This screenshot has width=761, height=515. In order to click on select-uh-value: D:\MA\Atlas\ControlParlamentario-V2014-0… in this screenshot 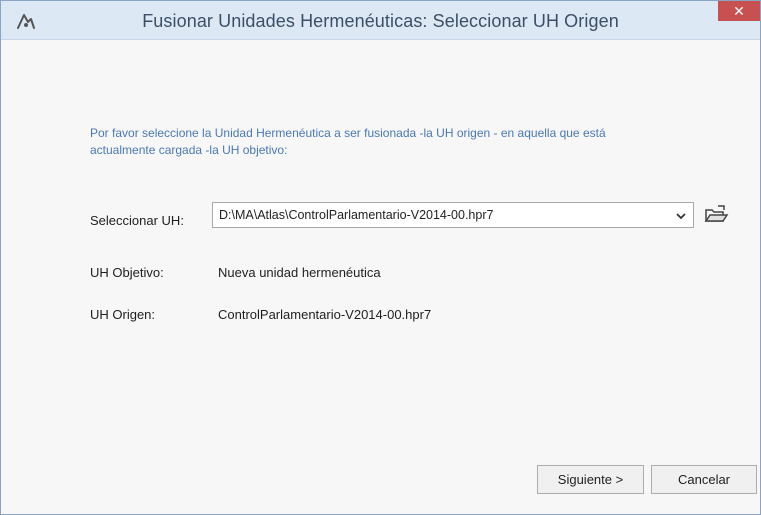, I will do `click(356, 215)`.